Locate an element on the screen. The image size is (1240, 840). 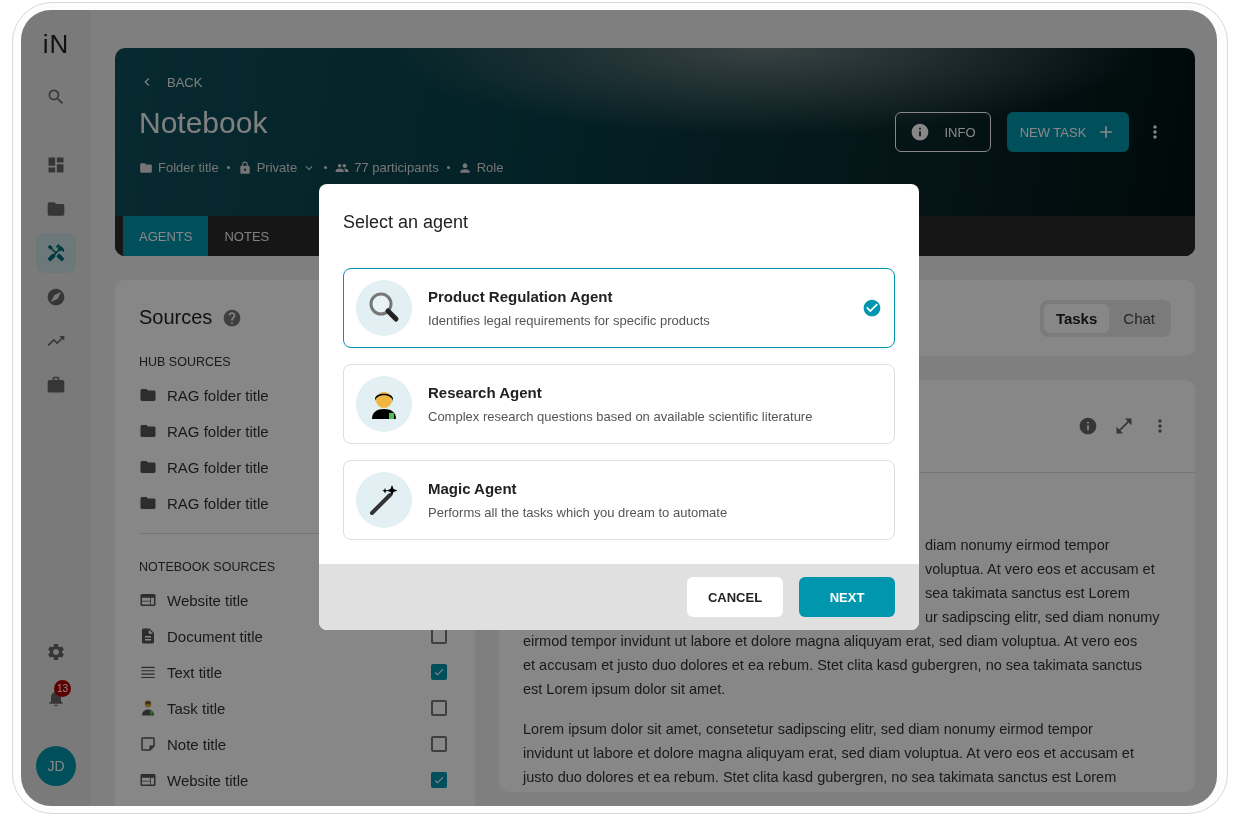
meta-item: Folder title is located at coordinates (179, 167).